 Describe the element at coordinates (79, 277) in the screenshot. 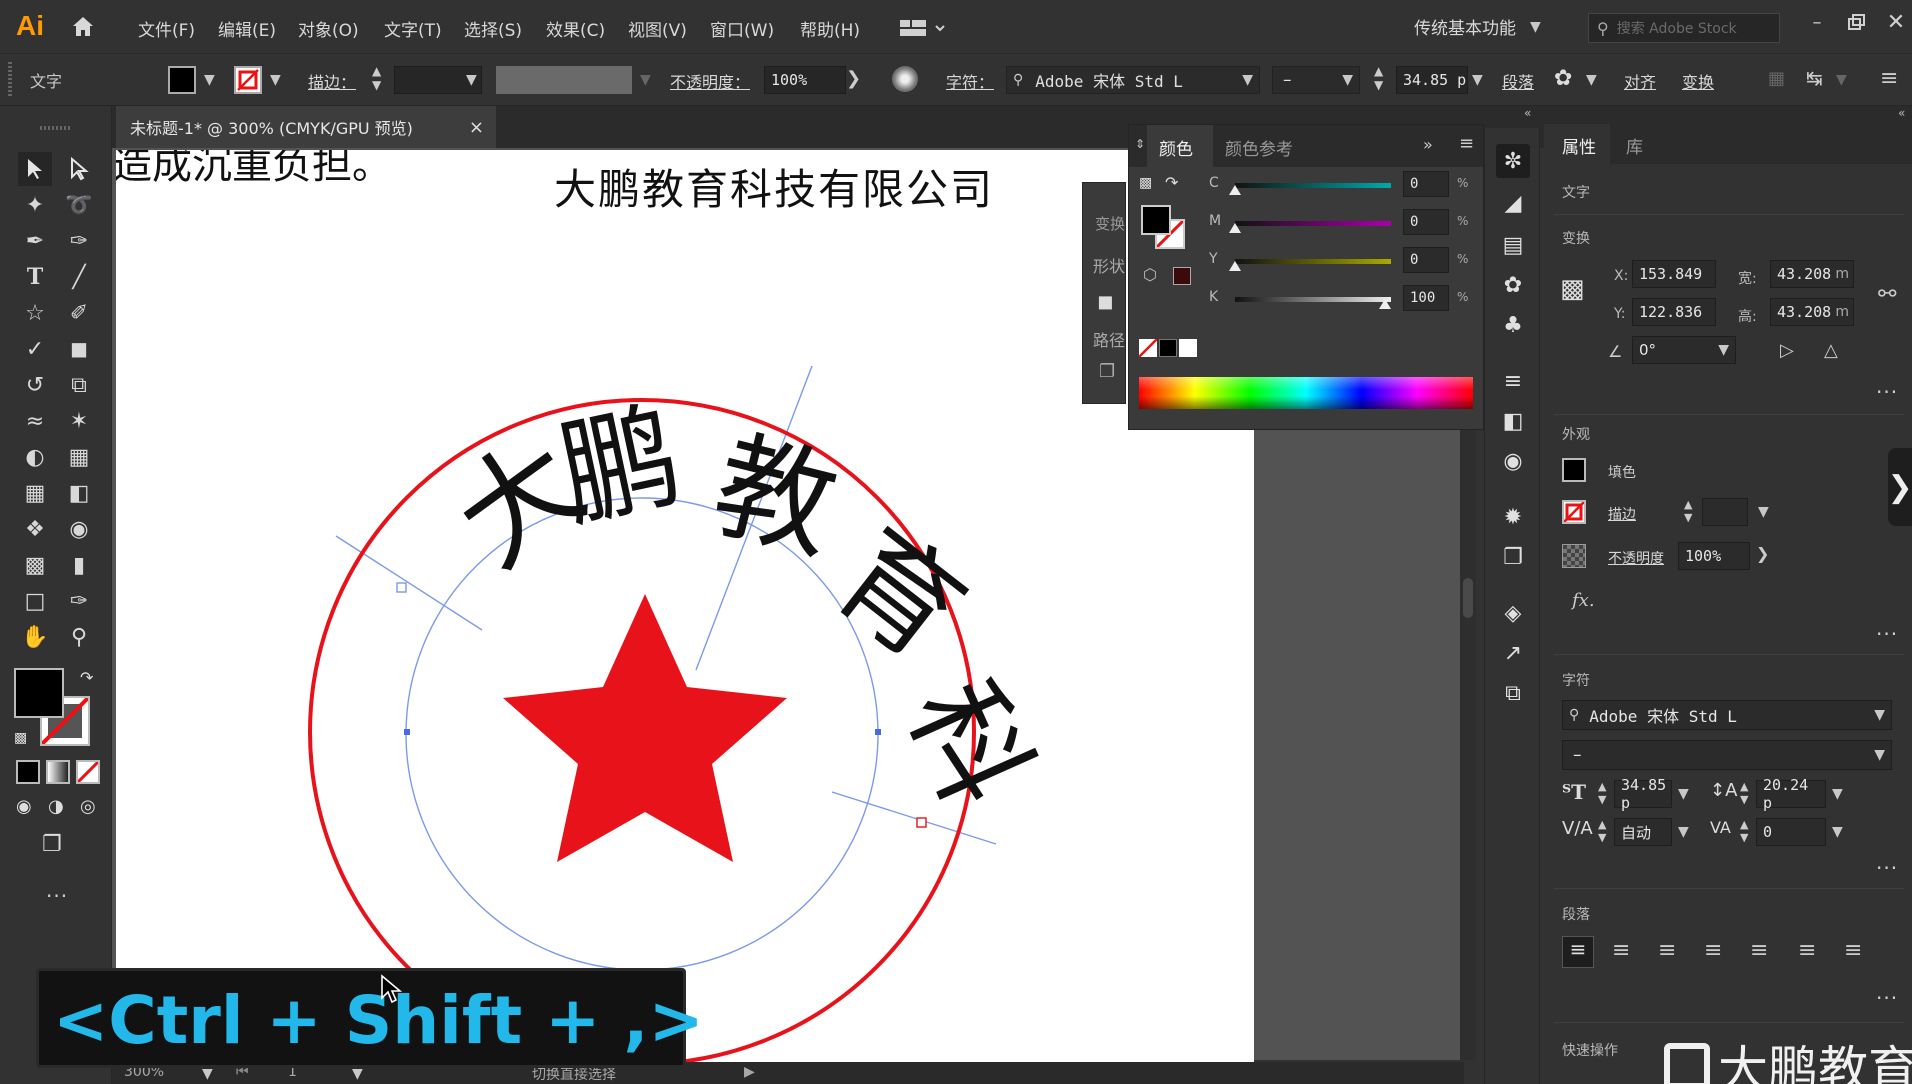

I see `line-tool-icon: ╱` at that location.